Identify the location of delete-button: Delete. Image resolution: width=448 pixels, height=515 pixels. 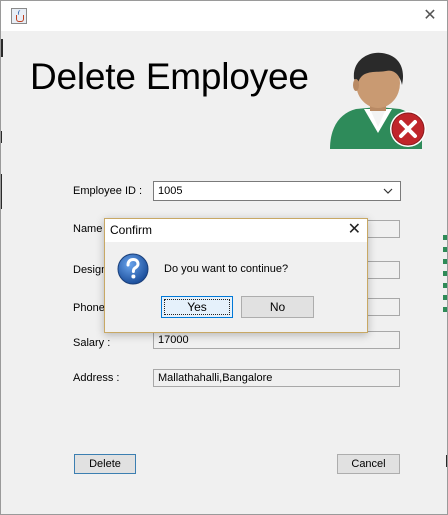
(105, 464).